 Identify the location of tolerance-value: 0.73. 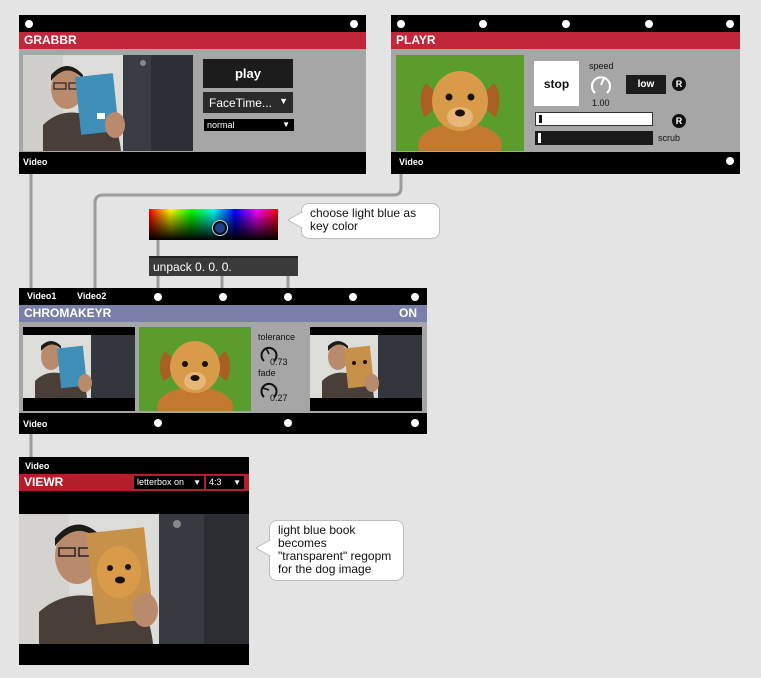
(279, 362).